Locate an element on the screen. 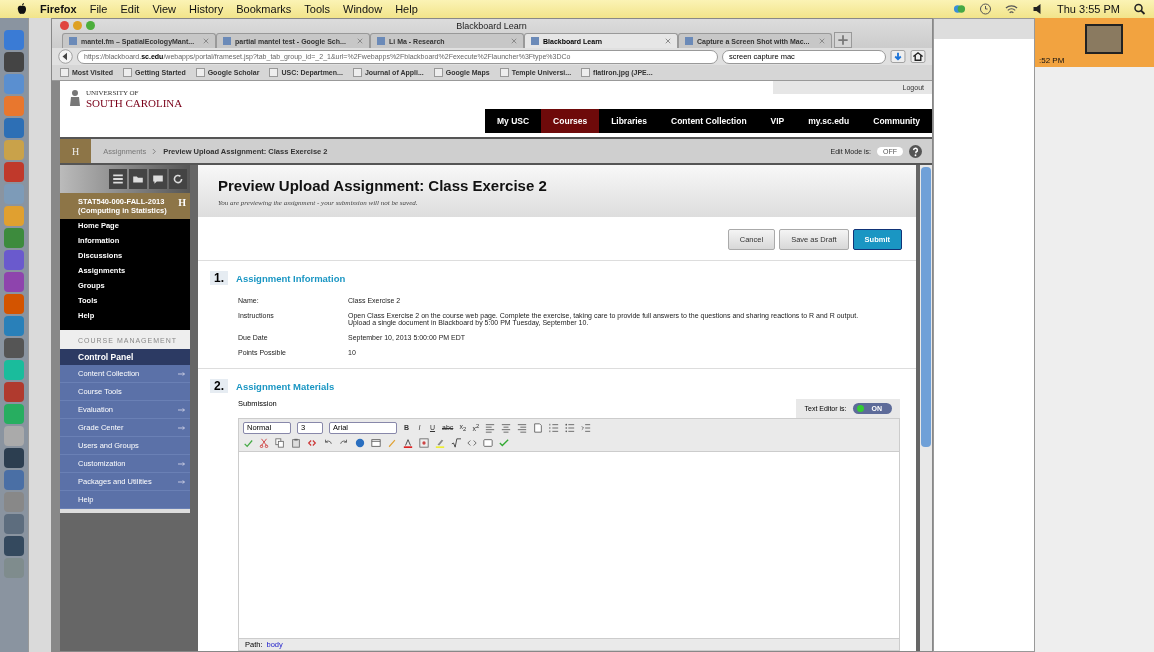 This screenshot has width=1154, height=652. help-icon is located at coordinates (915, 151).